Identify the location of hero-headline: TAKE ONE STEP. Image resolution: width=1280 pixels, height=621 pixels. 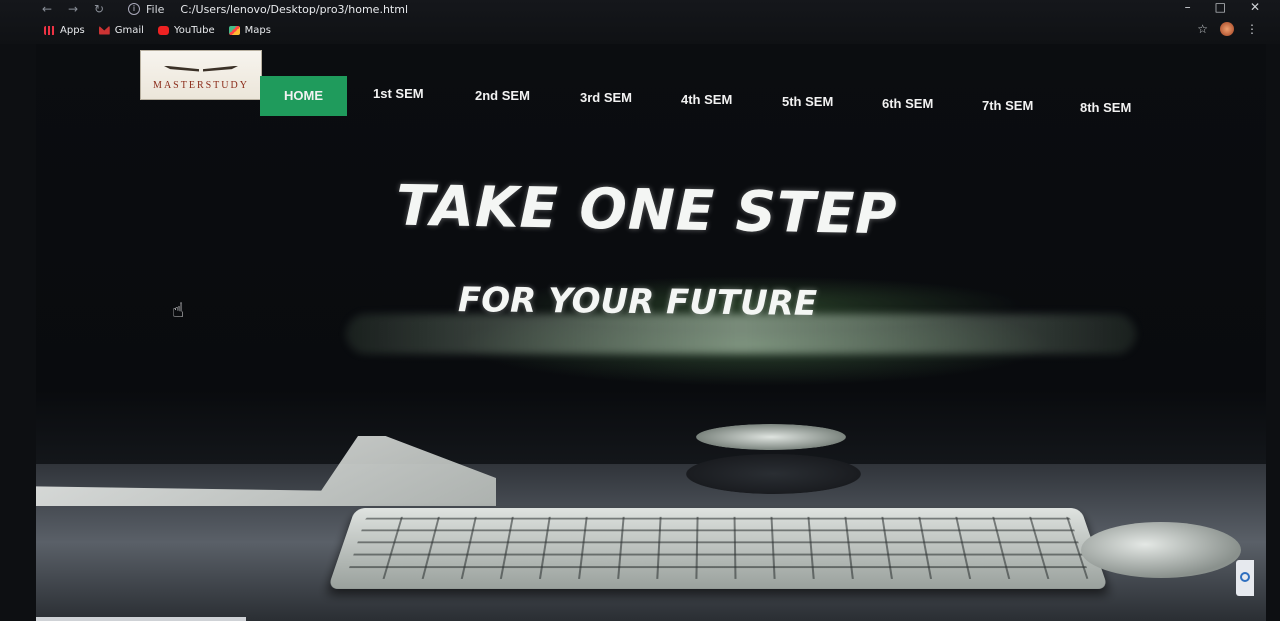
(646, 210).